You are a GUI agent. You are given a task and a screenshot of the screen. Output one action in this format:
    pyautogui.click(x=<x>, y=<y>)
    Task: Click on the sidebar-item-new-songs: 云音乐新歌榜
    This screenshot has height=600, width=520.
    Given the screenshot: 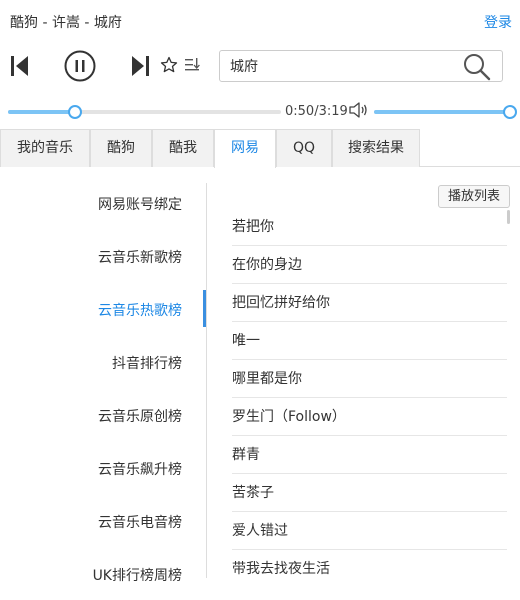 What is the action you would take?
    pyautogui.click(x=91, y=257)
    